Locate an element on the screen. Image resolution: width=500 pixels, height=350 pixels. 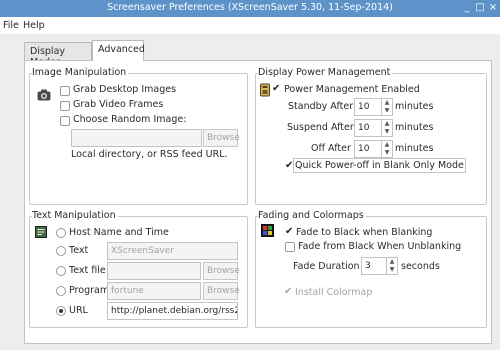
colormap-icon is located at coordinates (267, 232).